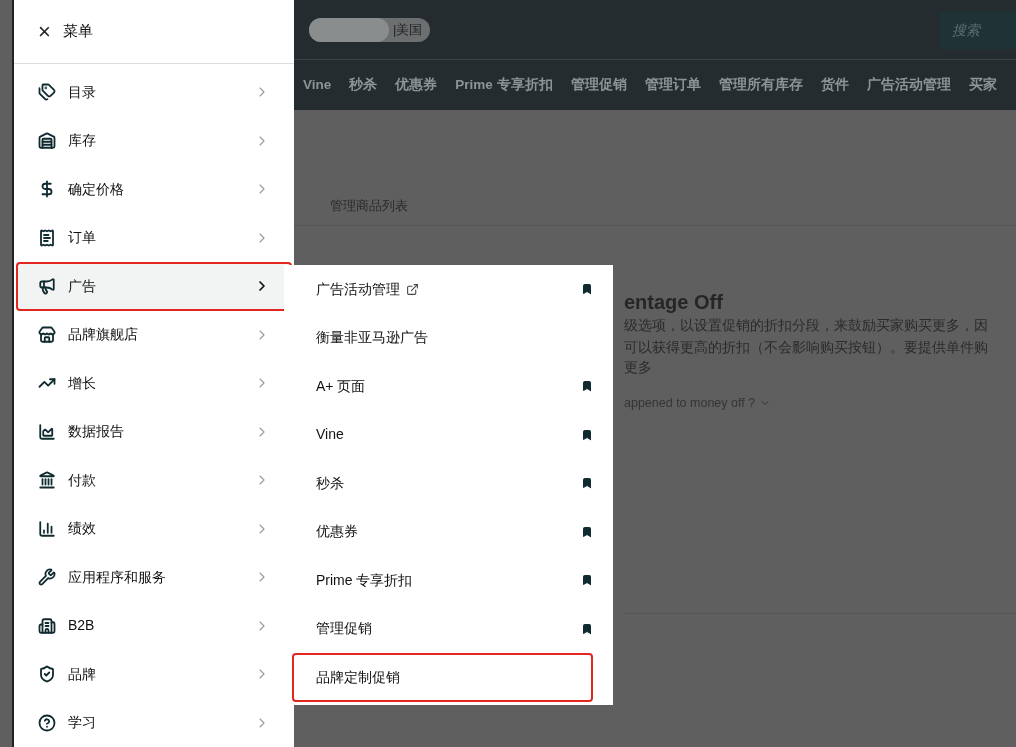 This screenshot has width=1016, height=747. I want to click on nav-link: 优惠券, so click(416, 85).